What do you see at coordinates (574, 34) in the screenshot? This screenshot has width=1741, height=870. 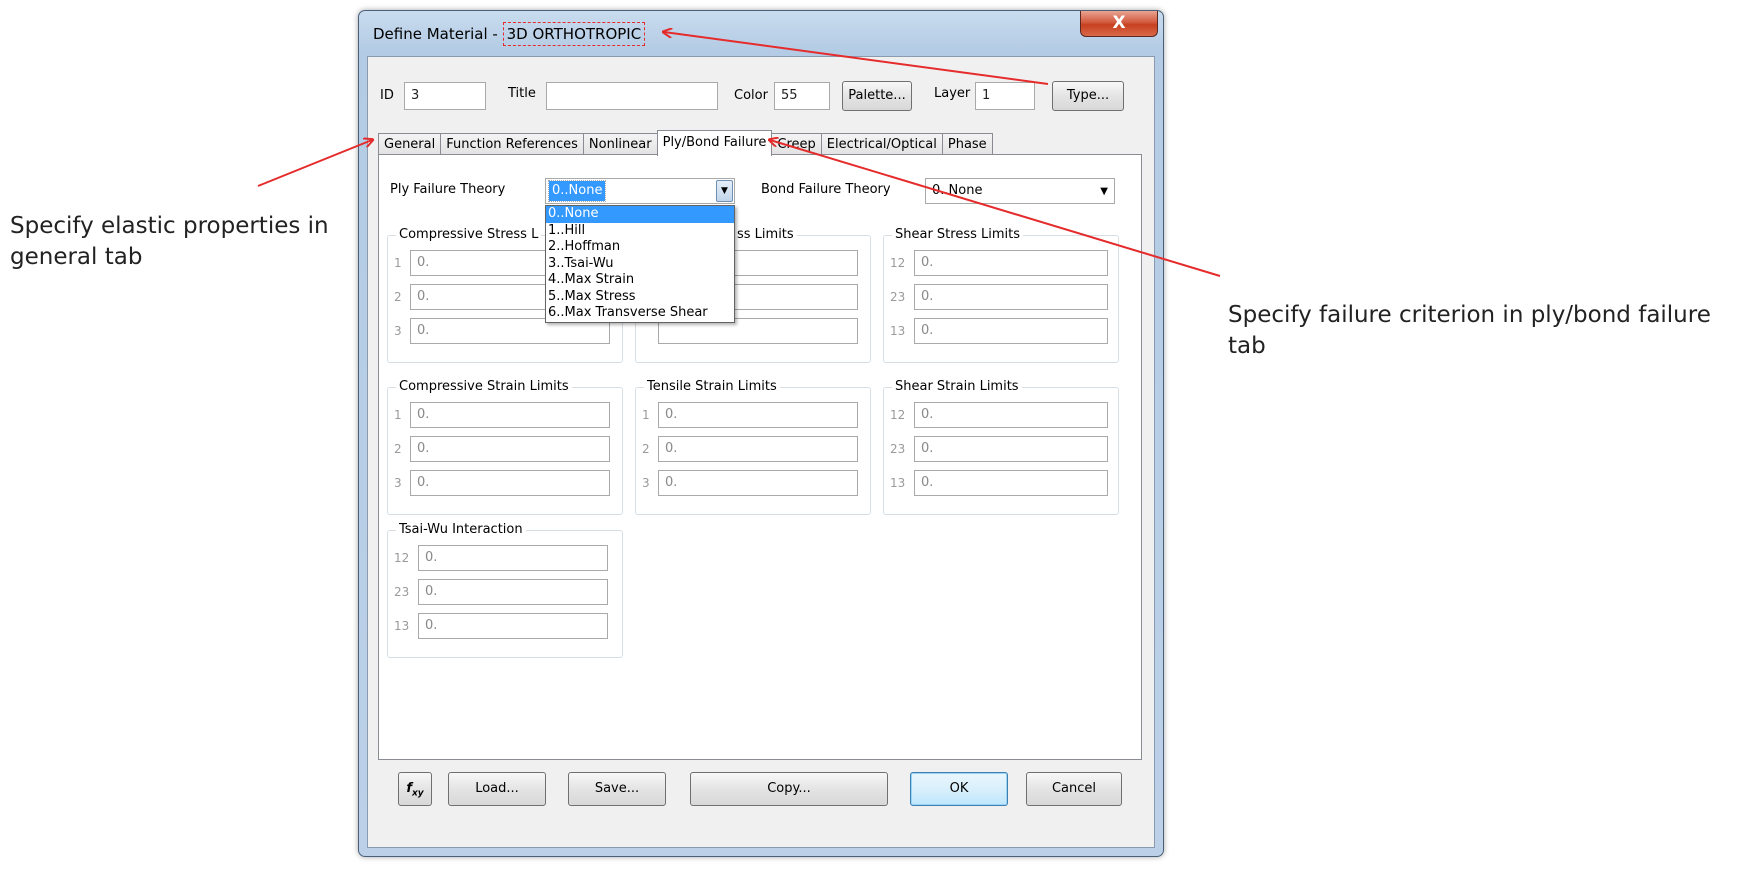 I see `material-type-title: 3D ORTHOTROPIC` at bounding box center [574, 34].